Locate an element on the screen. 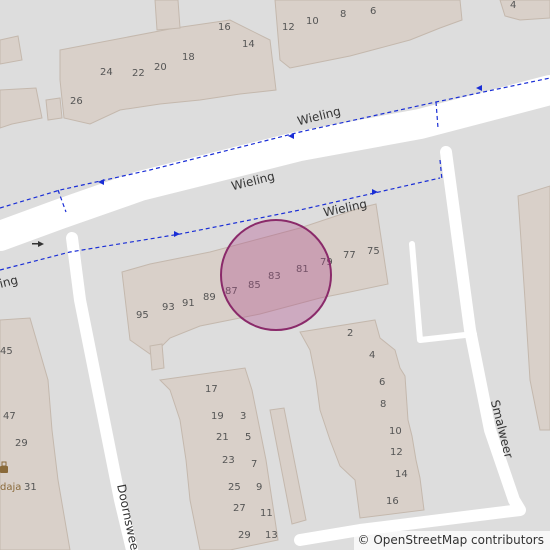 Image resolution: width=550 pixels, height=550 pixels. building-north-small is located at coordinates (167, 15).